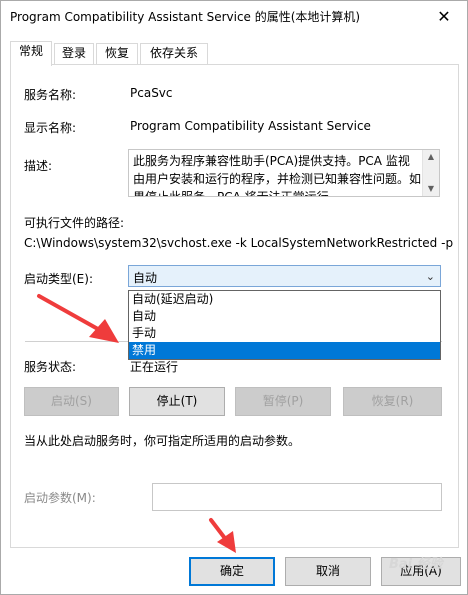 This screenshot has width=468, height=595. Describe the element at coordinates (232, 571) in the screenshot. I see `ok-button: 确定` at that location.